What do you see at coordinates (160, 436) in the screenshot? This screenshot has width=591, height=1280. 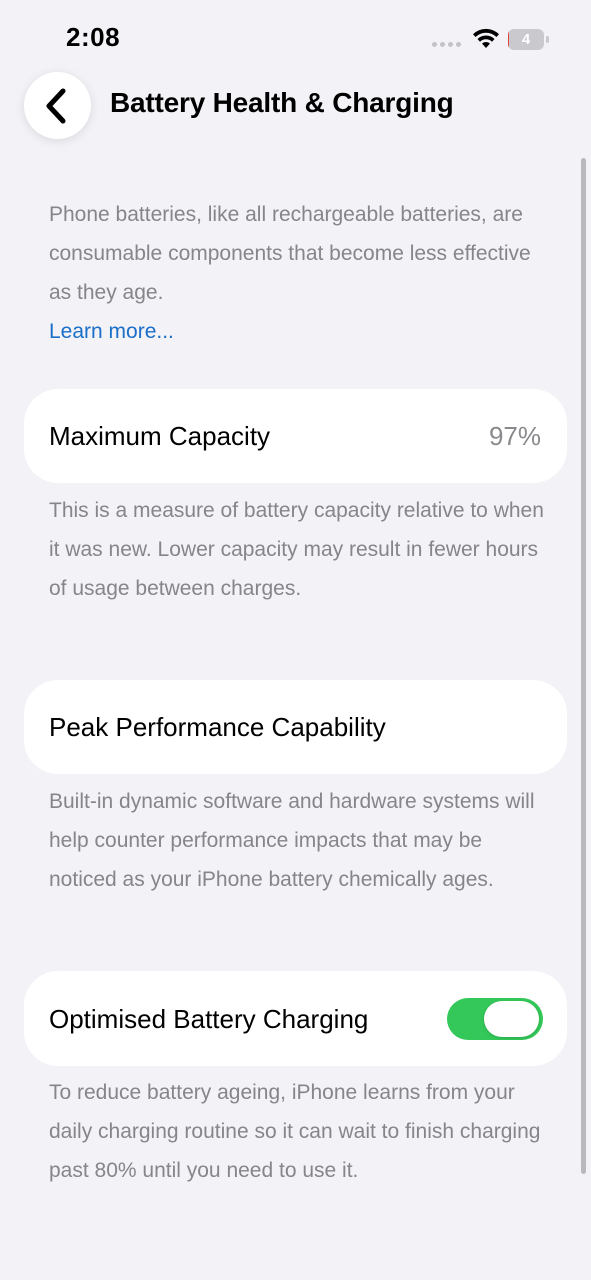 I see `max-capacity-label: Maximum Capacity` at bounding box center [160, 436].